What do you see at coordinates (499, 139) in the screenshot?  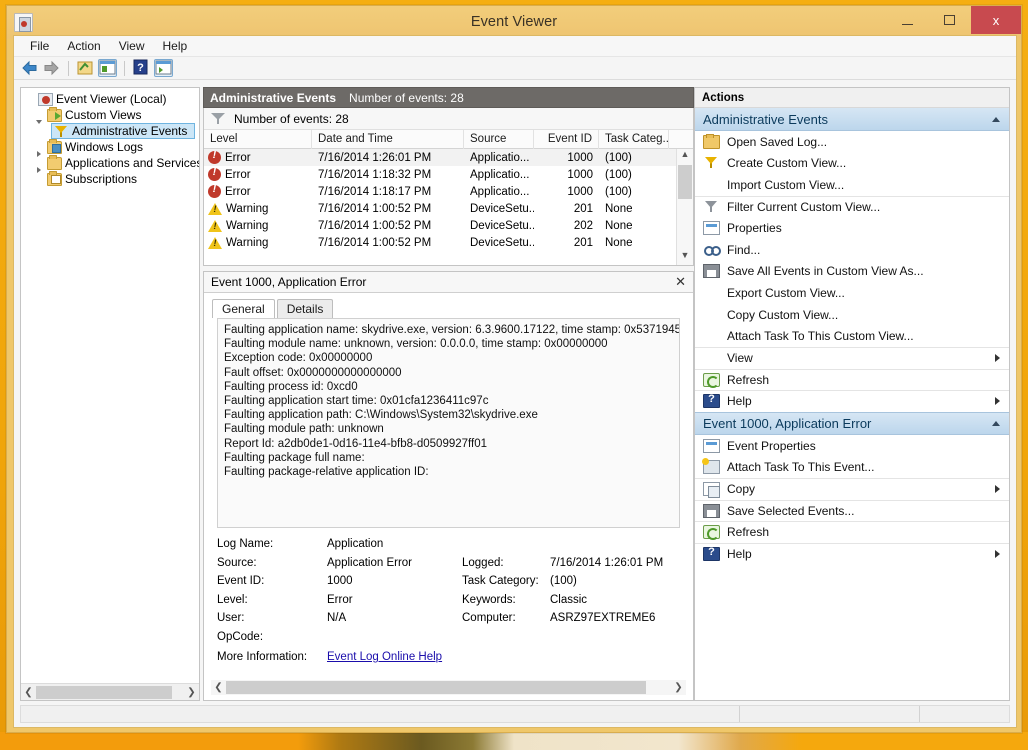 I see `column-header-source: Source` at bounding box center [499, 139].